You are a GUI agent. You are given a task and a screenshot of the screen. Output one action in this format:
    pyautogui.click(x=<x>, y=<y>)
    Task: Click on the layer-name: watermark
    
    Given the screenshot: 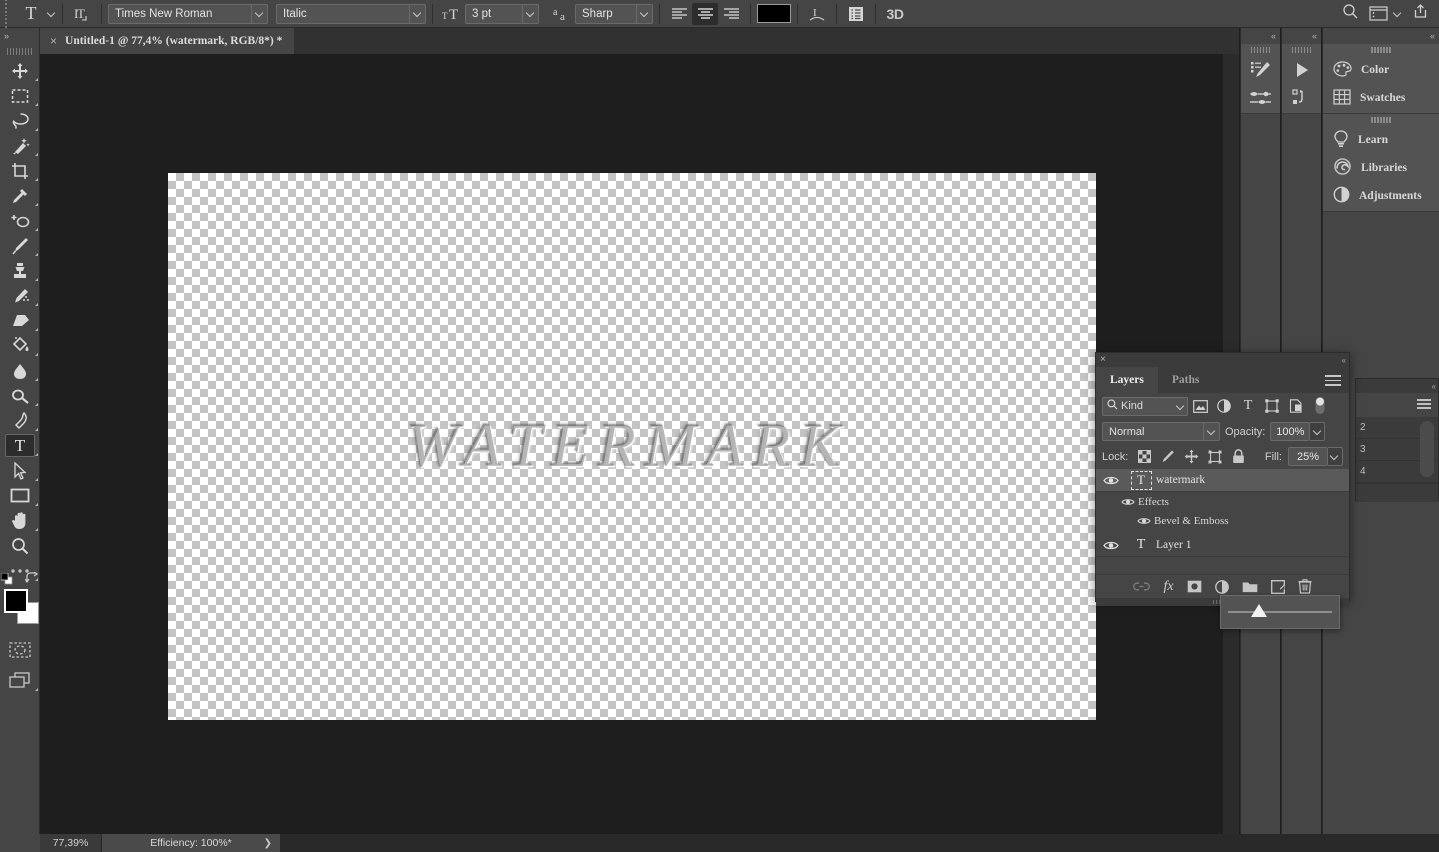 What is the action you would take?
    pyautogui.click(x=1180, y=480)
    